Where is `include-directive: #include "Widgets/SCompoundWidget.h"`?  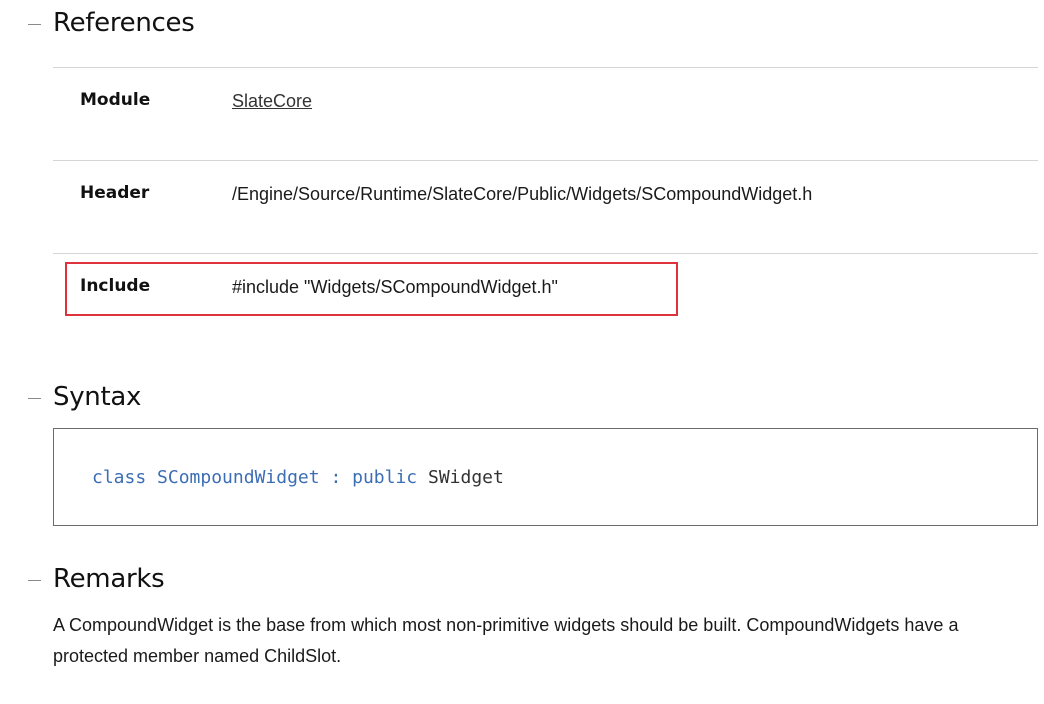 include-directive: #include "Widgets/SCompoundWidget.h" is located at coordinates (395, 287).